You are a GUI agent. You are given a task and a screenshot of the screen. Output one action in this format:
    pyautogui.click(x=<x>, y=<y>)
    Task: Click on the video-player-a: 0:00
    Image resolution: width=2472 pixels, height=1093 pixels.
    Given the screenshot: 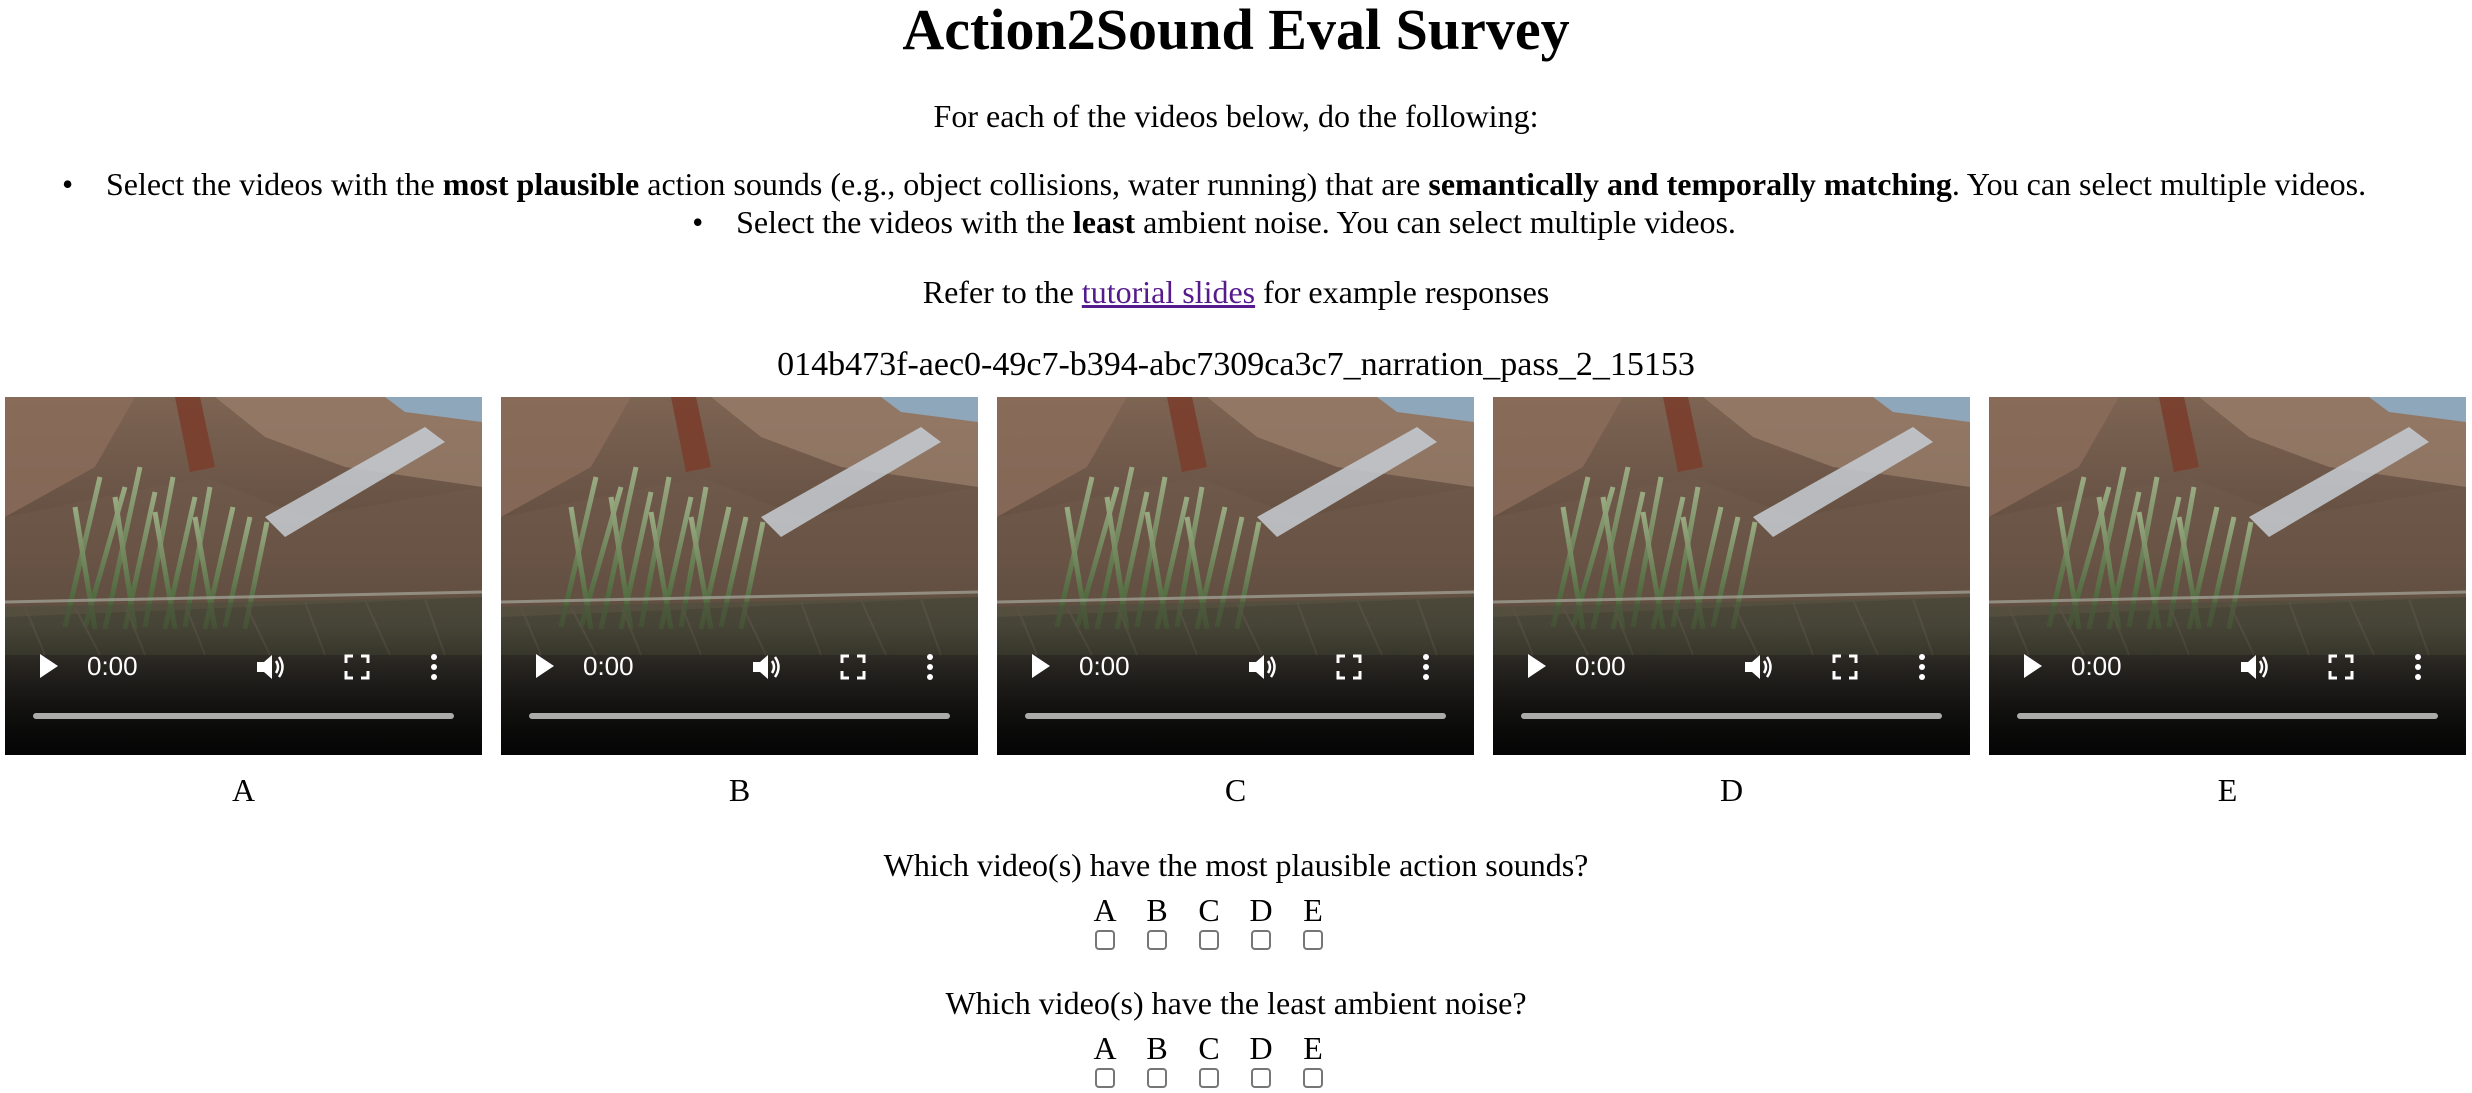 What is the action you would take?
    pyautogui.click(x=243, y=576)
    